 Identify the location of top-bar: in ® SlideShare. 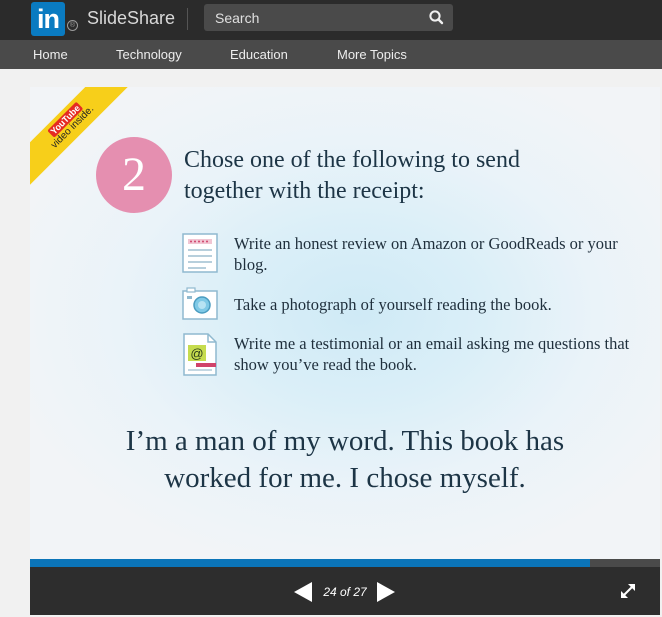
(331, 20).